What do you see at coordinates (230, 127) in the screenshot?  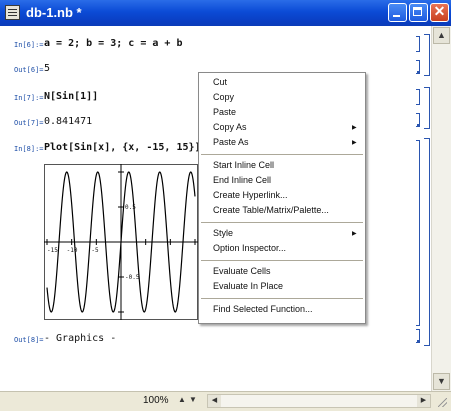 I see `menu-item-copy-as: Copy As` at bounding box center [230, 127].